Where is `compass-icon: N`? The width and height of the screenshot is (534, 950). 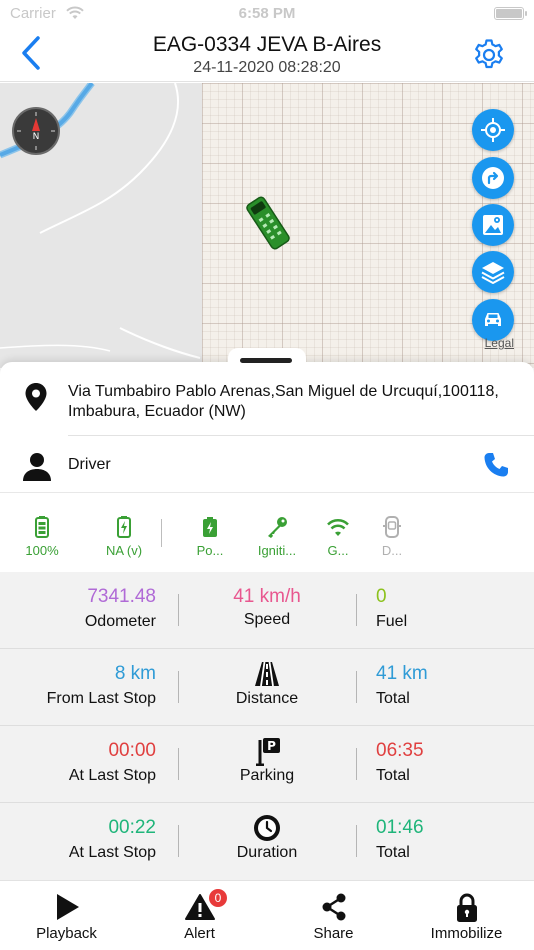
compass-icon: N is located at coordinates (36, 131).